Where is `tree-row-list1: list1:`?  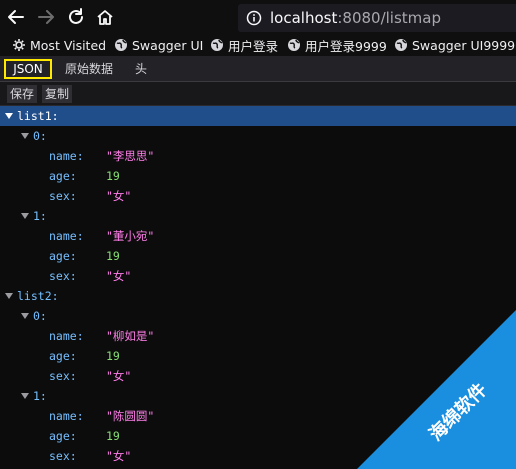 tree-row-list1: list1: is located at coordinates (258, 116).